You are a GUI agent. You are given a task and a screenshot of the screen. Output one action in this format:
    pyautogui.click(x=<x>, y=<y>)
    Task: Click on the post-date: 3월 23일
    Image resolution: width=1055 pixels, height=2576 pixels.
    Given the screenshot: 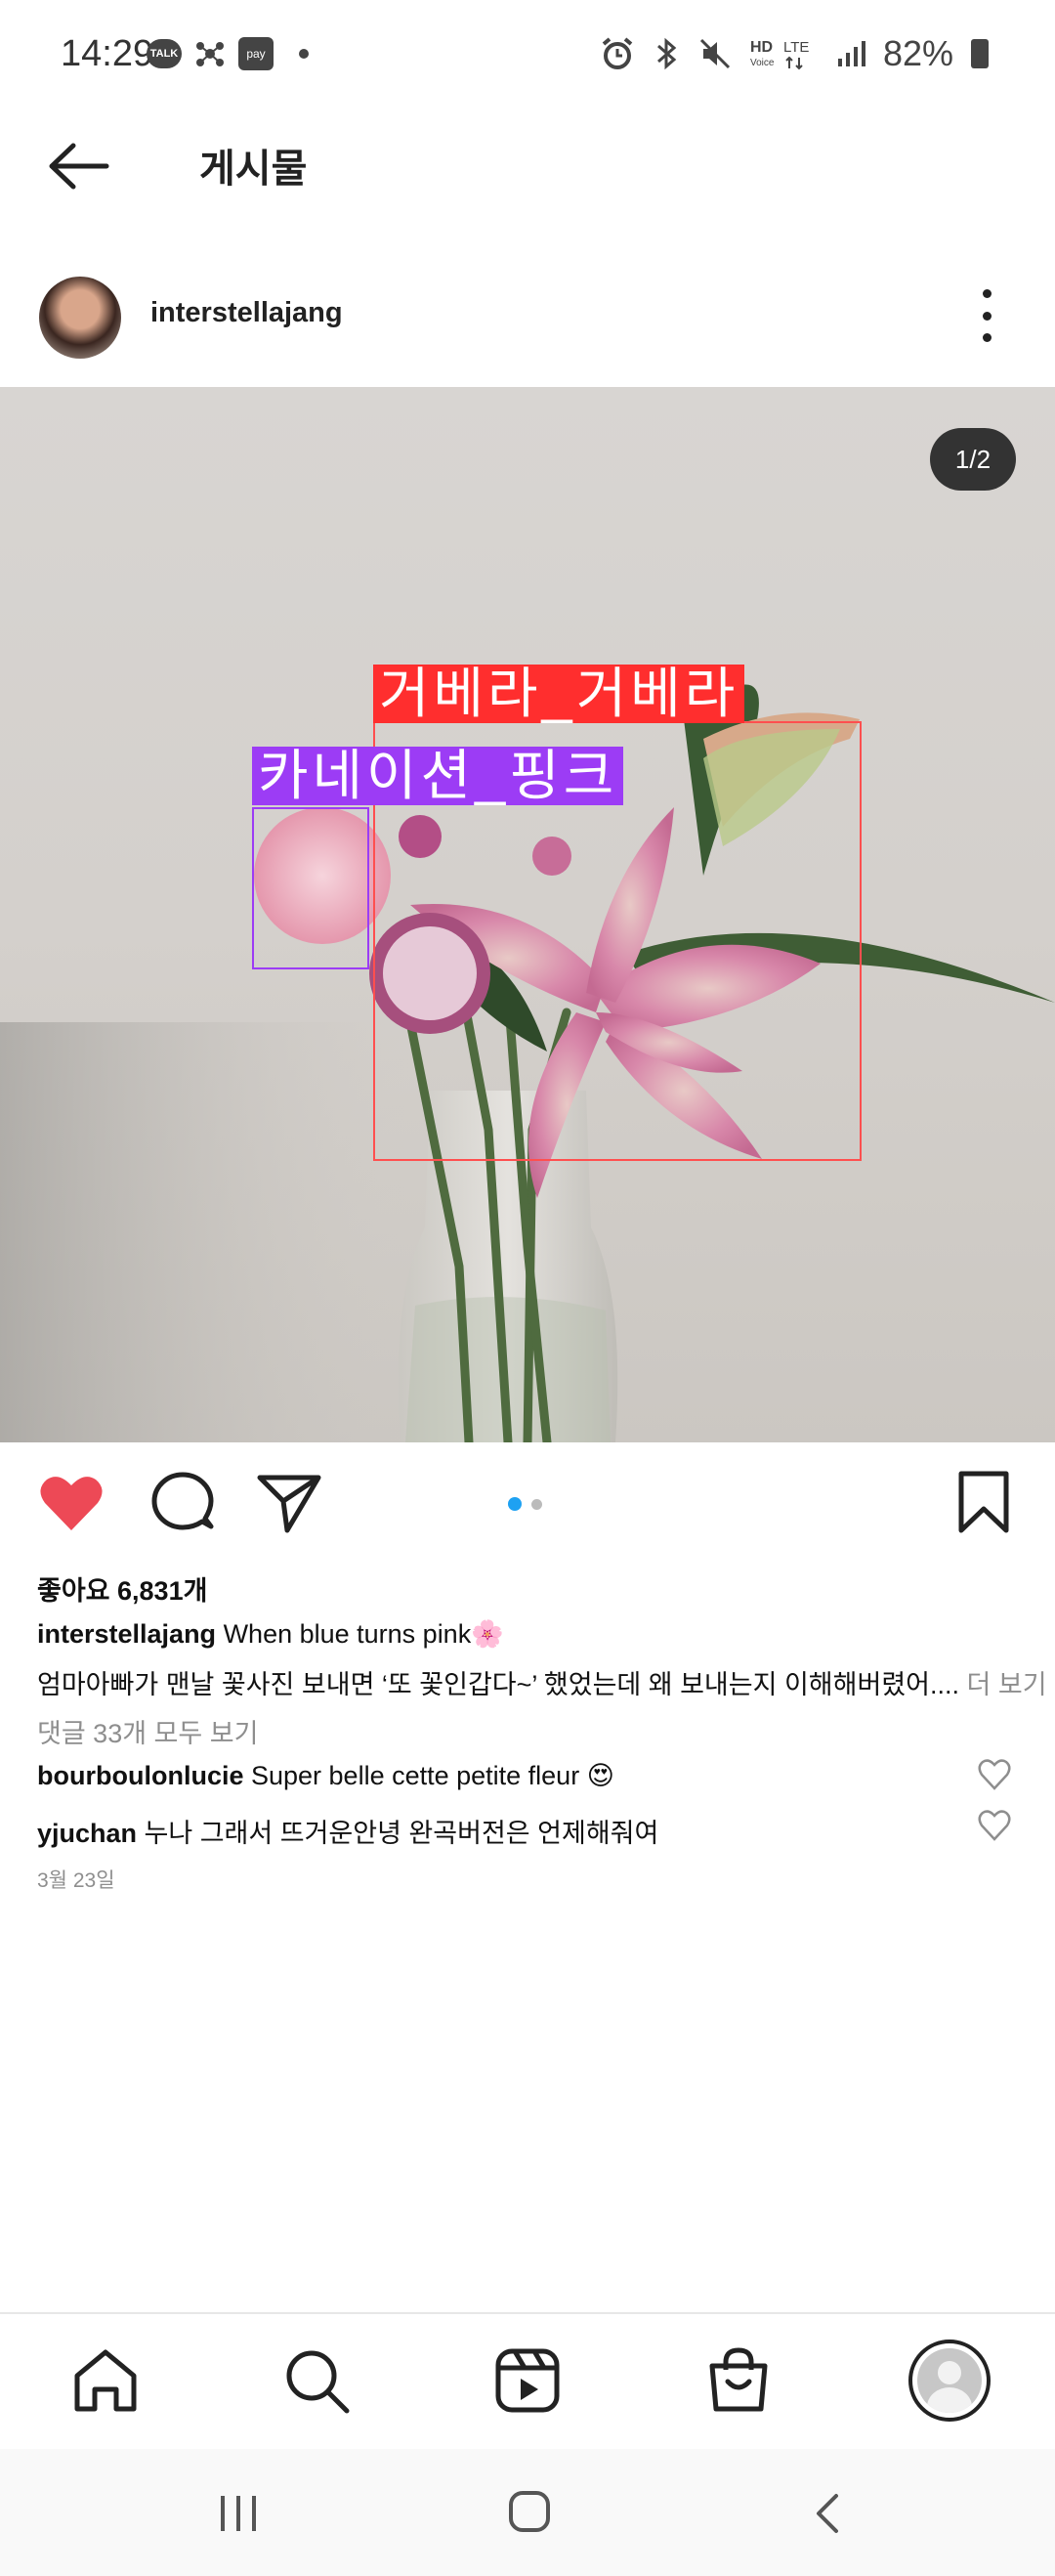 What is the action you would take?
    pyautogui.click(x=76, y=1880)
    